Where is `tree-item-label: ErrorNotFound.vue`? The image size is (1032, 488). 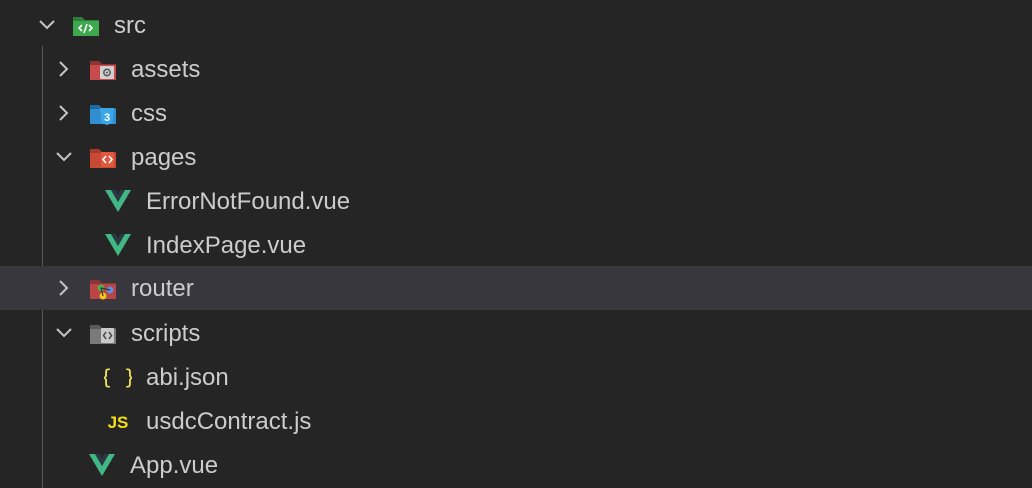
tree-item-label: ErrorNotFound.vue is located at coordinates (248, 201).